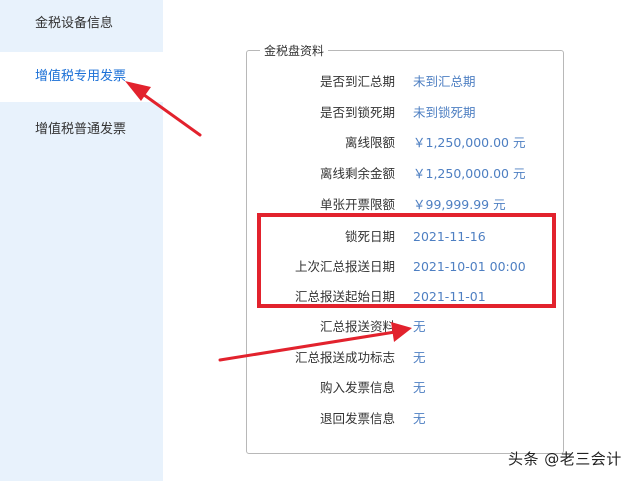  I want to click on watermark: 头条 @老三会计, so click(565, 459).